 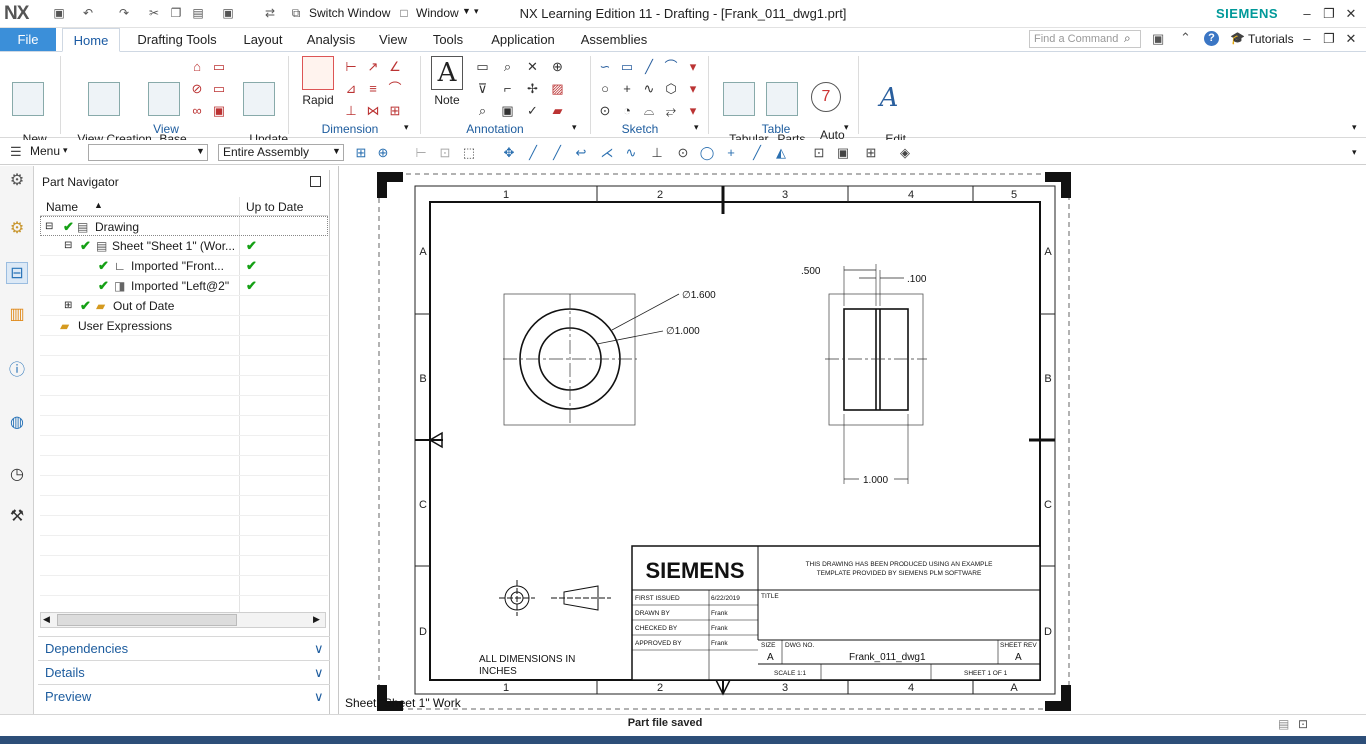 I want to click on general-selection-filter-icon: ⊞, so click(x=361, y=152).